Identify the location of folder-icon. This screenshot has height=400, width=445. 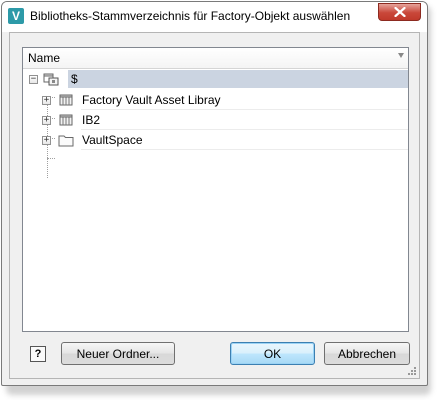
(66, 141).